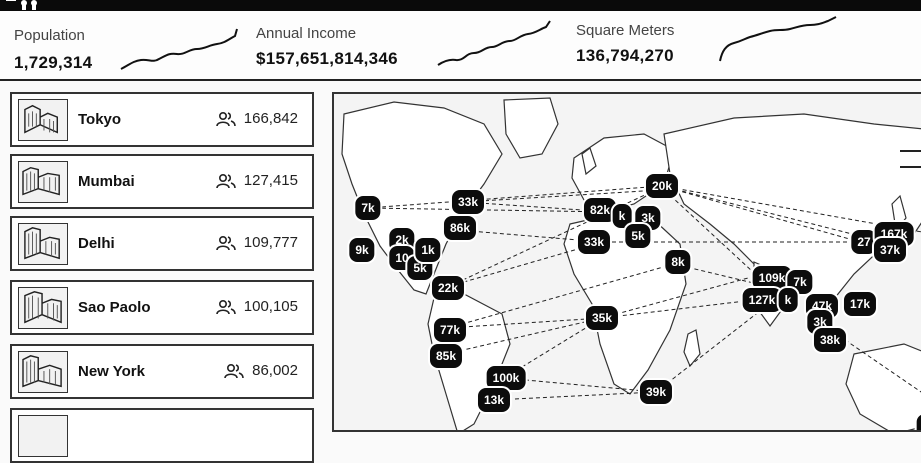 The width and height of the screenshot is (921, 463). What do you see at coordinates (656, 392) in the screenshot?
I see `map-pin: 39k` at bounding box center [656, 392].